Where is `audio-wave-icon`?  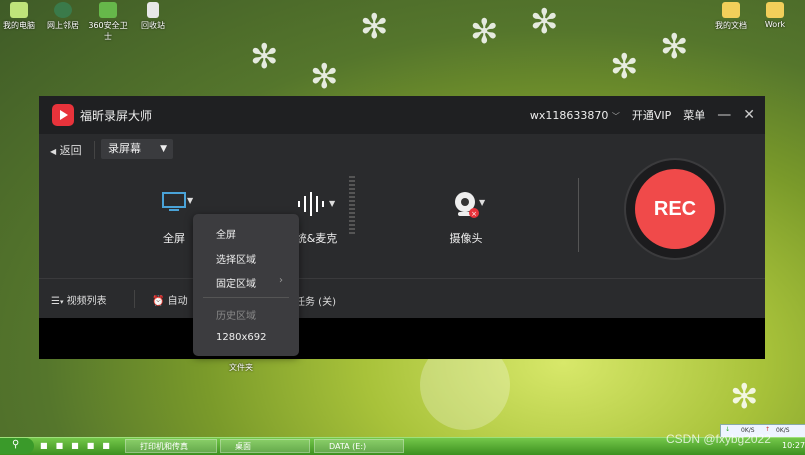
audio-wave-icon is located at coordinates (311, 204).